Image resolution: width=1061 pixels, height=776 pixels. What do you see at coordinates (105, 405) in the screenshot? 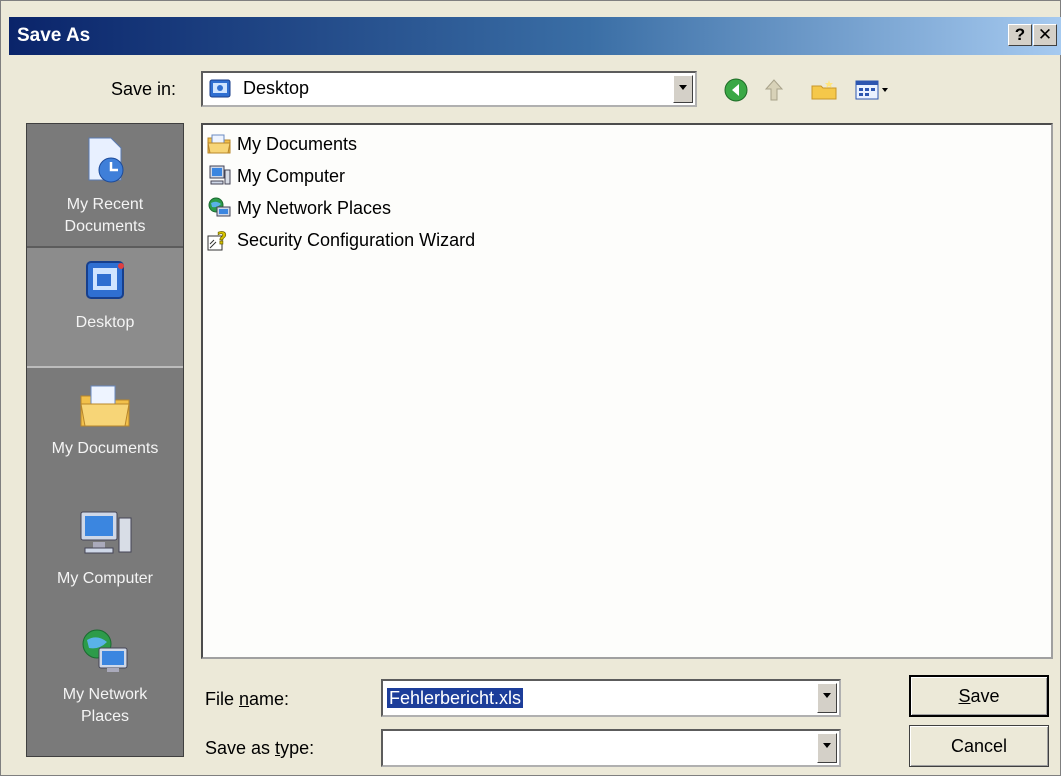
I see `my-documents-icon` at bounding box center [105, 405].